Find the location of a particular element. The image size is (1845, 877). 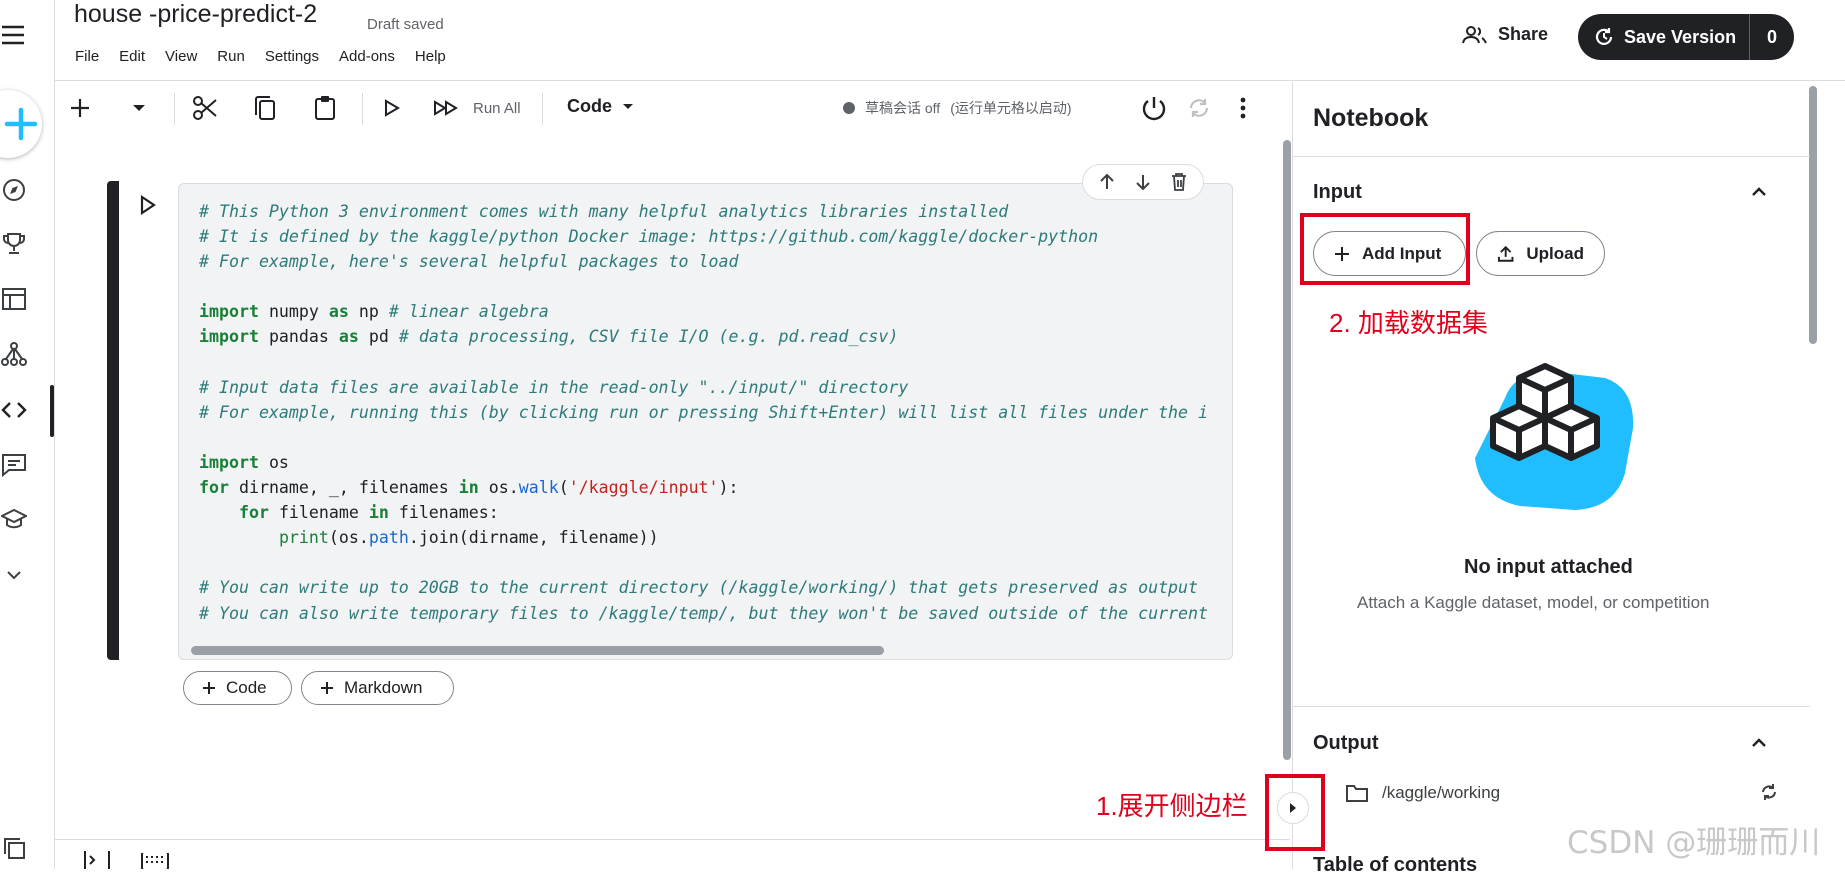

add-markdown-label: Markdown is located at coordinates (383, 687).